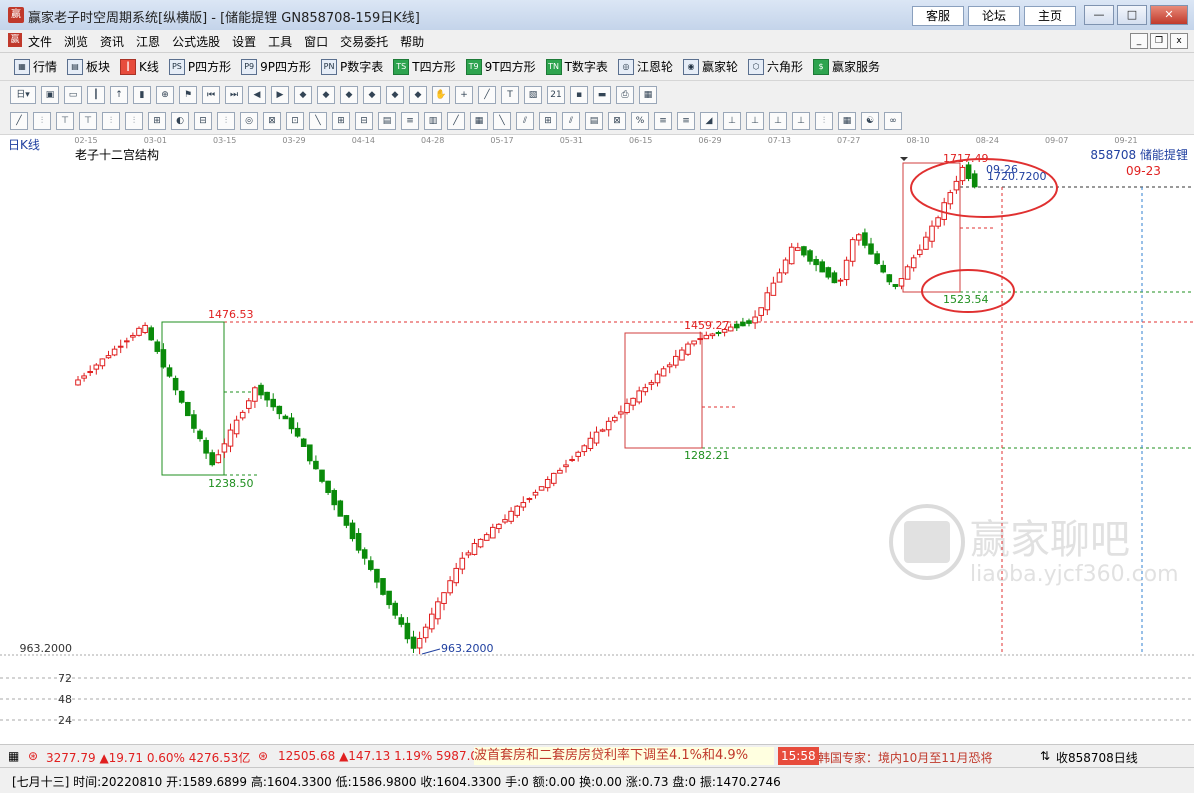  I want to click on hand-icon: ✋, so click(441, 95).